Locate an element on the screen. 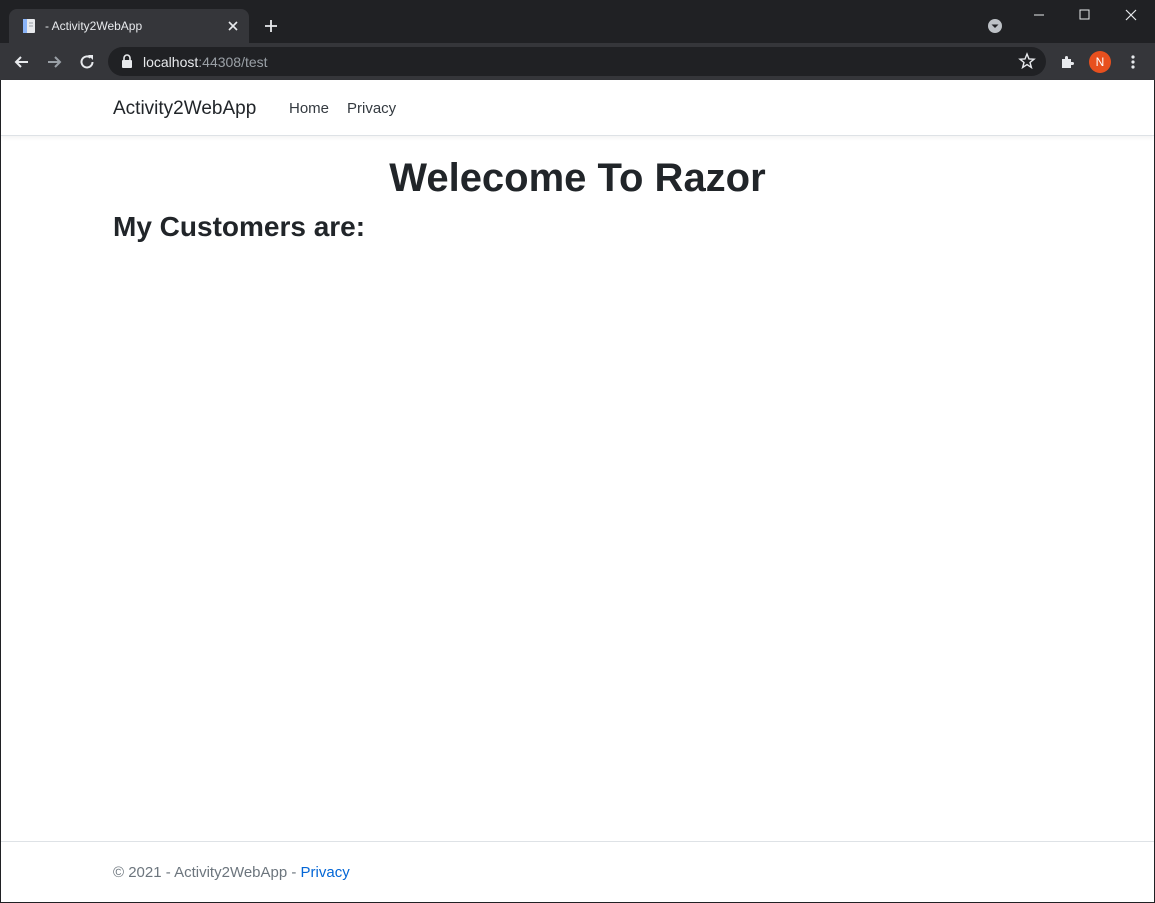 The width and height of the screenshot is (1155, 903). profile-avatar: N is located at coordinates (1100, 62).